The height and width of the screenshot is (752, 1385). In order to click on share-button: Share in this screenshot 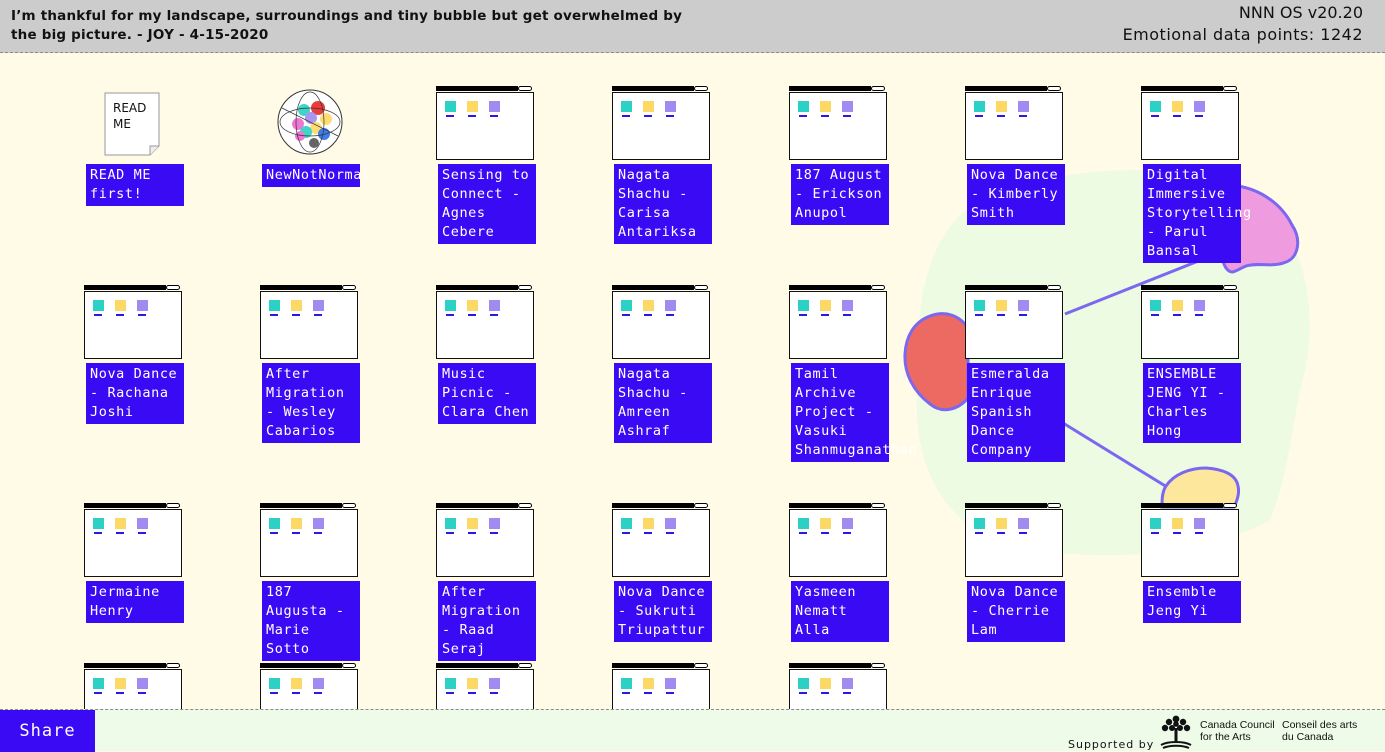, I will do `click(47, 731)`.